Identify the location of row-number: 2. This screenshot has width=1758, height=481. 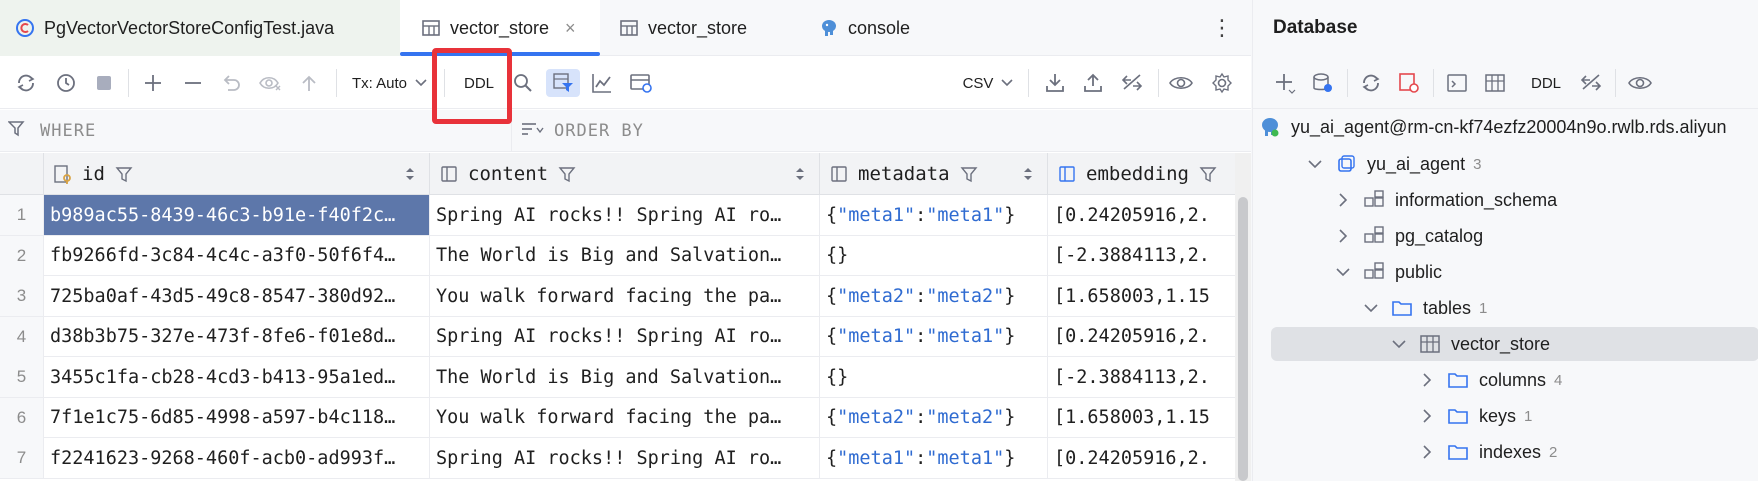
(22, 255).